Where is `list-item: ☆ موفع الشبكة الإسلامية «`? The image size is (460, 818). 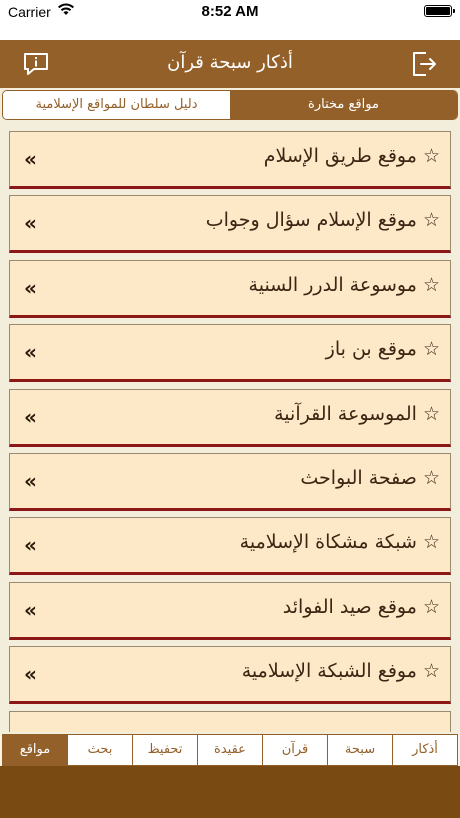
list-item: ☆ موفع الشبكة الإسلامية « is located at coordinates (230, 675).